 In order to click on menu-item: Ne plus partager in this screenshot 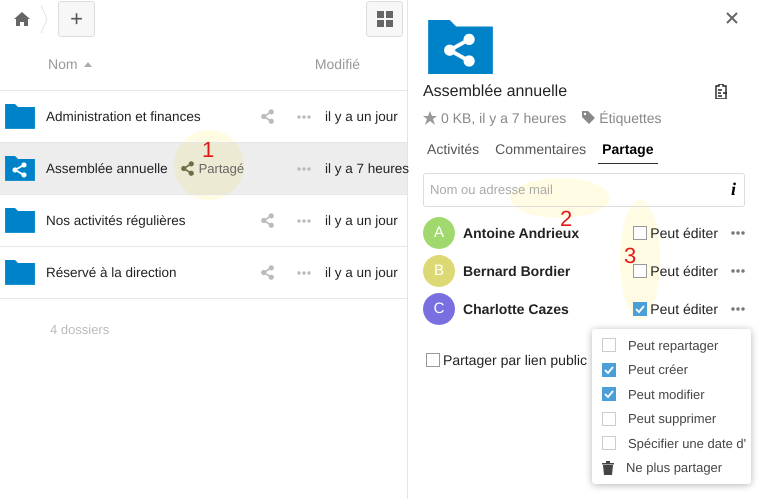, I will do `click(674, 468)`.